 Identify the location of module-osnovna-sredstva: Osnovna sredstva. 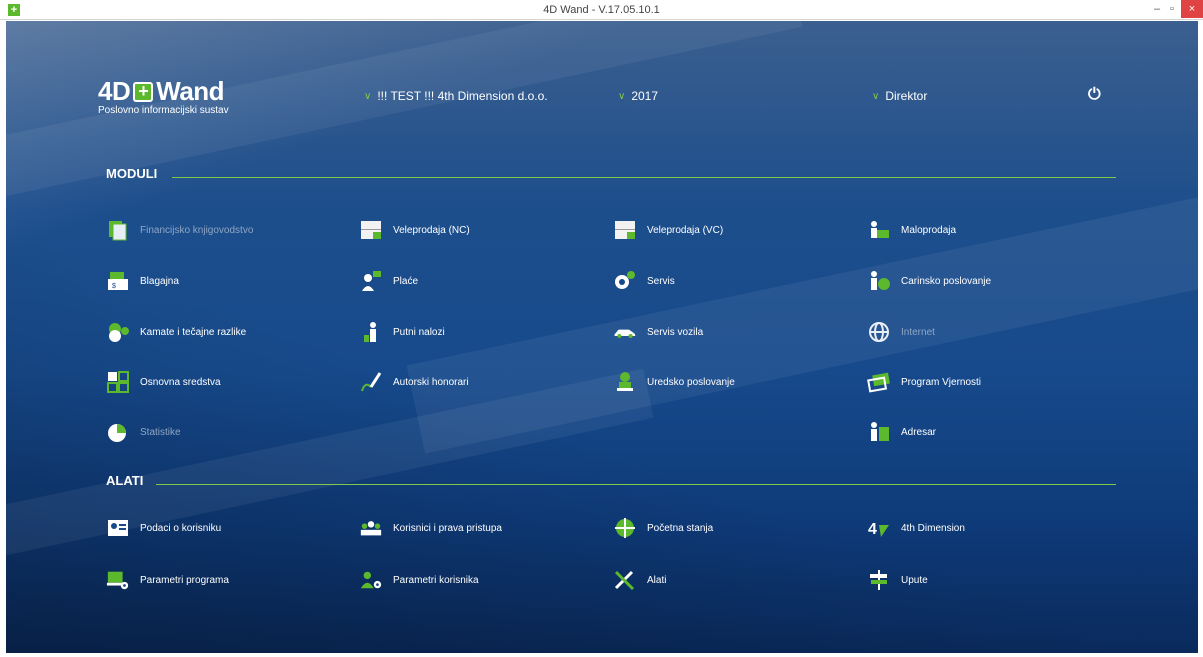
(163, 382).